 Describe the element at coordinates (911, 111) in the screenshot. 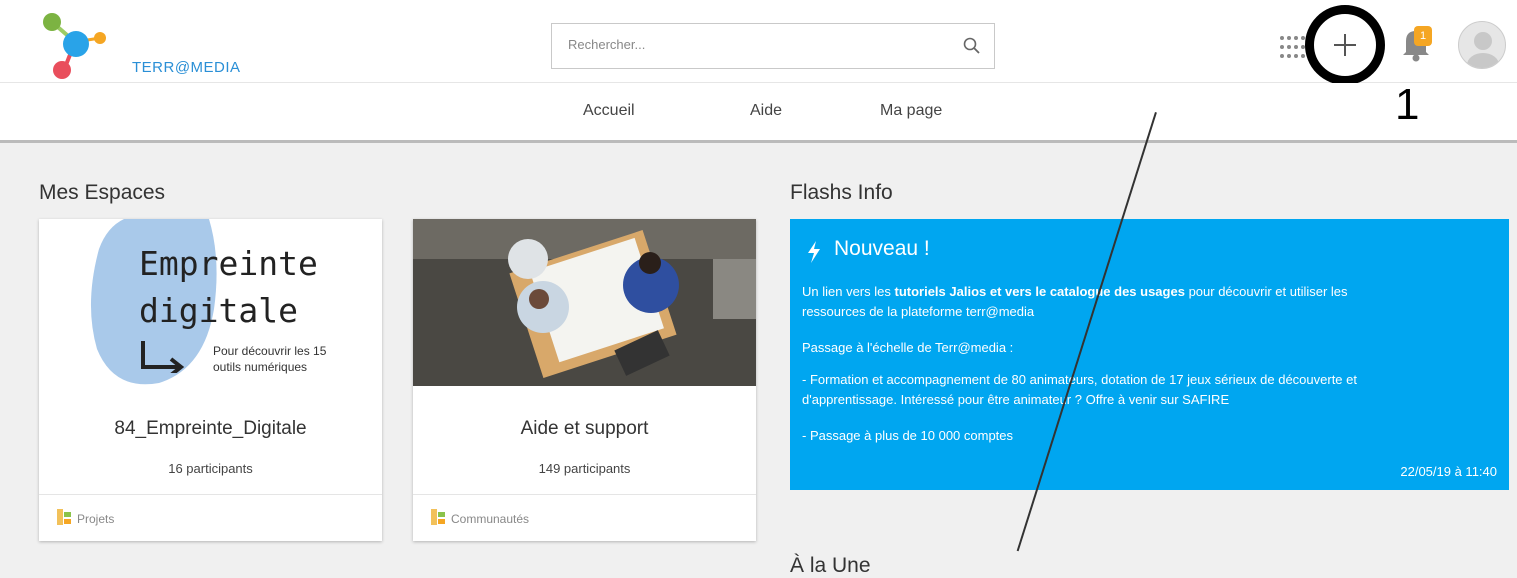

I see `nav-item-ma-page: Ma page` at that location.